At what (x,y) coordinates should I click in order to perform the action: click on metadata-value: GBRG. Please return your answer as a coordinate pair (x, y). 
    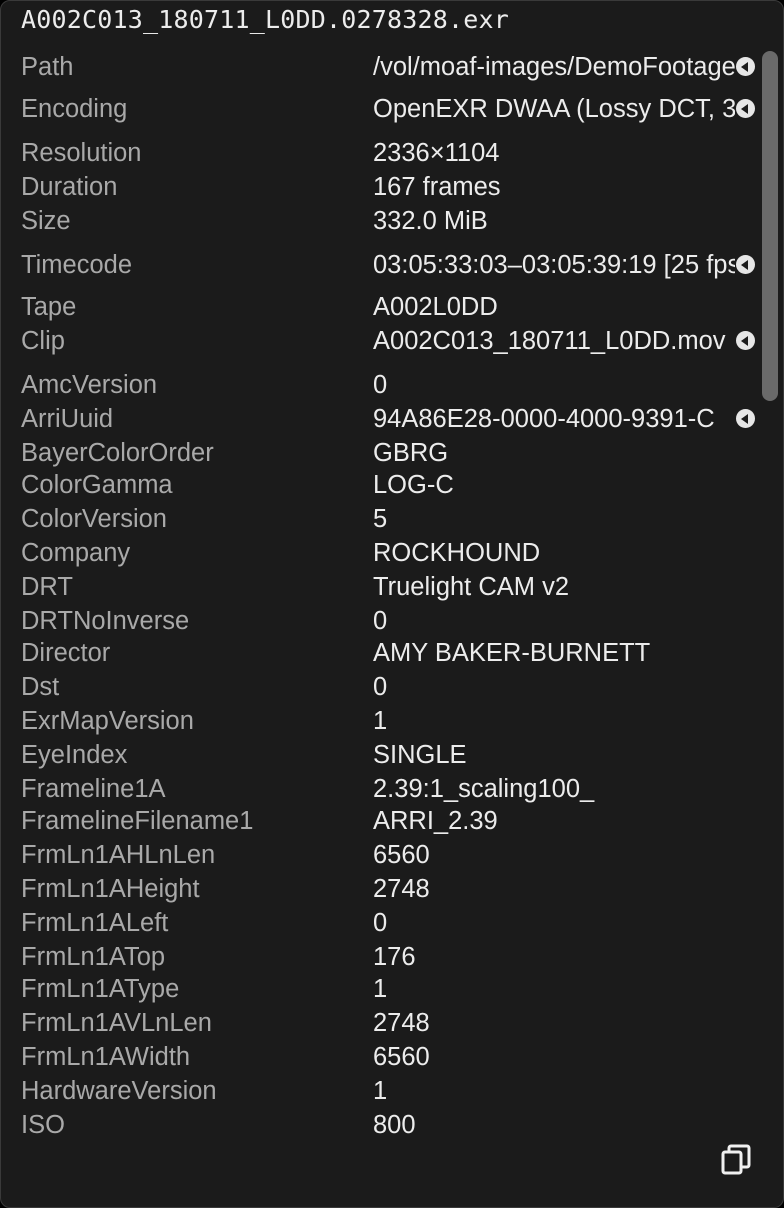
    Looking at the image, I should click on (411, 453).